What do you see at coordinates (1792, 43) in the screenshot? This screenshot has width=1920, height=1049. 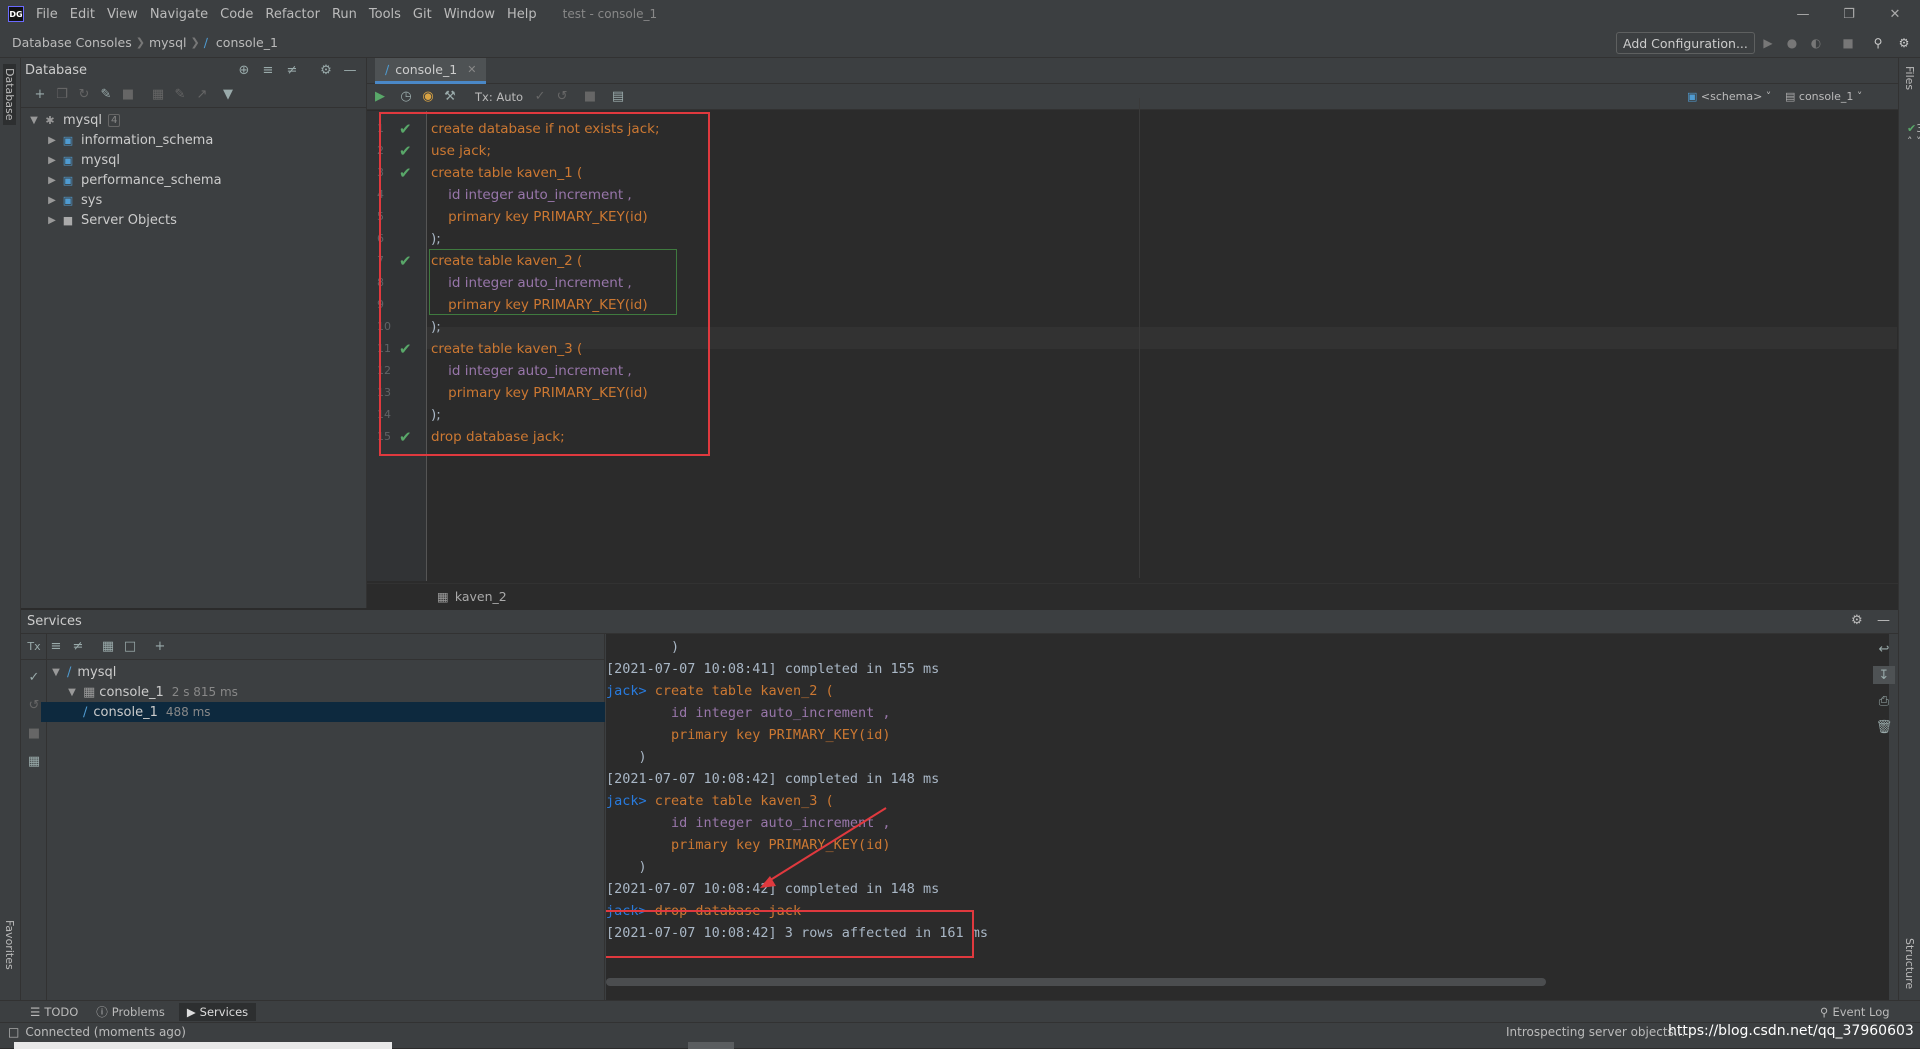 I see `debug-icon: ●` at bounding box center [1792, 43].